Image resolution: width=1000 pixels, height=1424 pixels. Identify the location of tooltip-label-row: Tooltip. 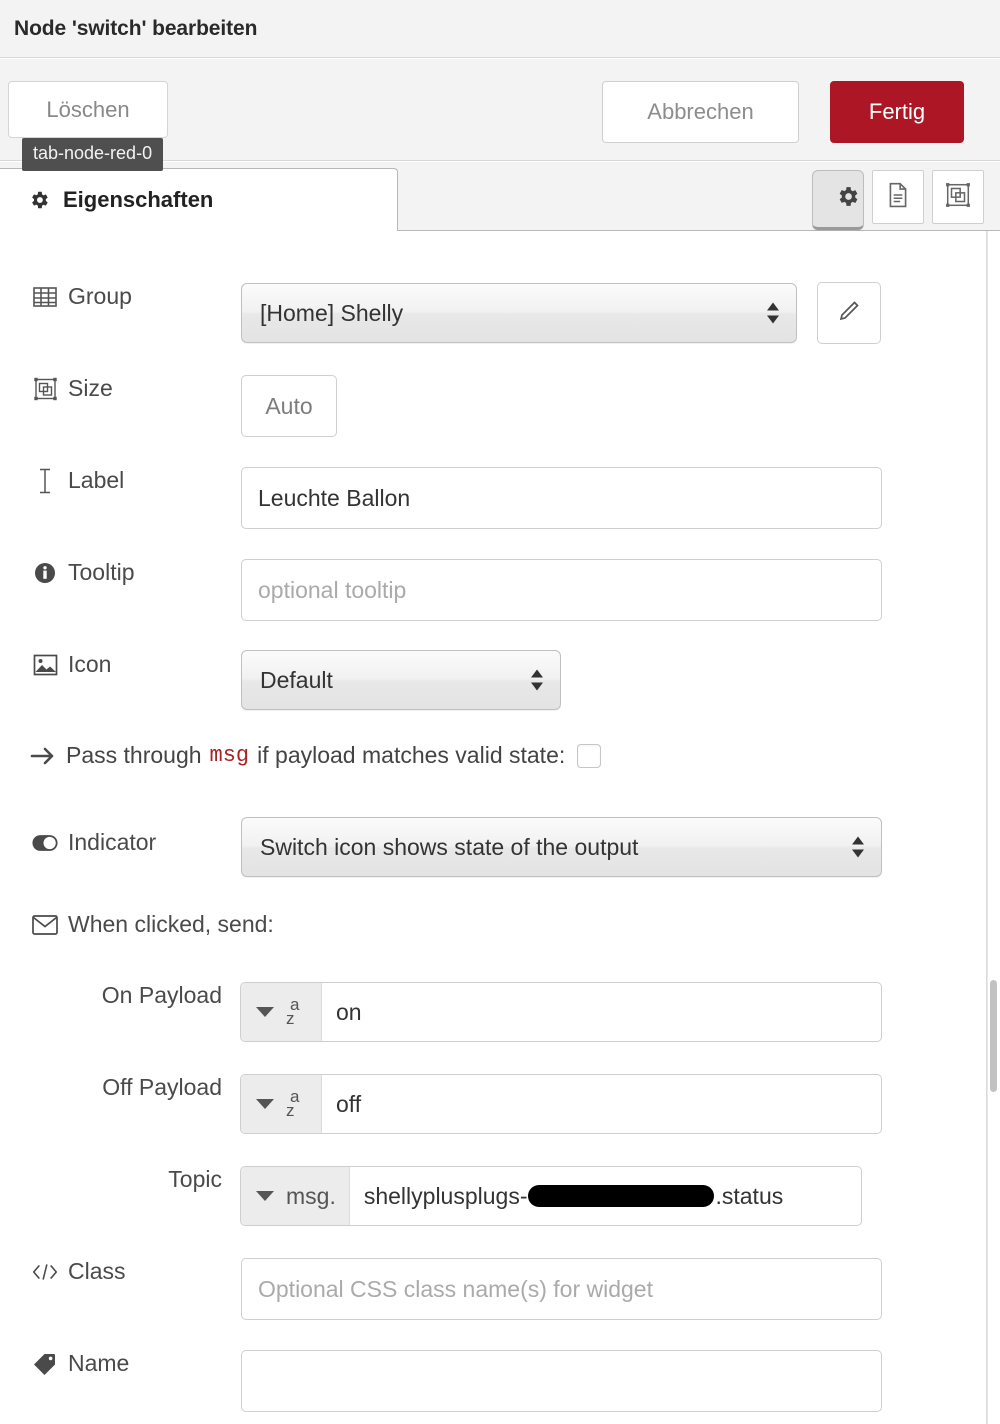
(112, 572).